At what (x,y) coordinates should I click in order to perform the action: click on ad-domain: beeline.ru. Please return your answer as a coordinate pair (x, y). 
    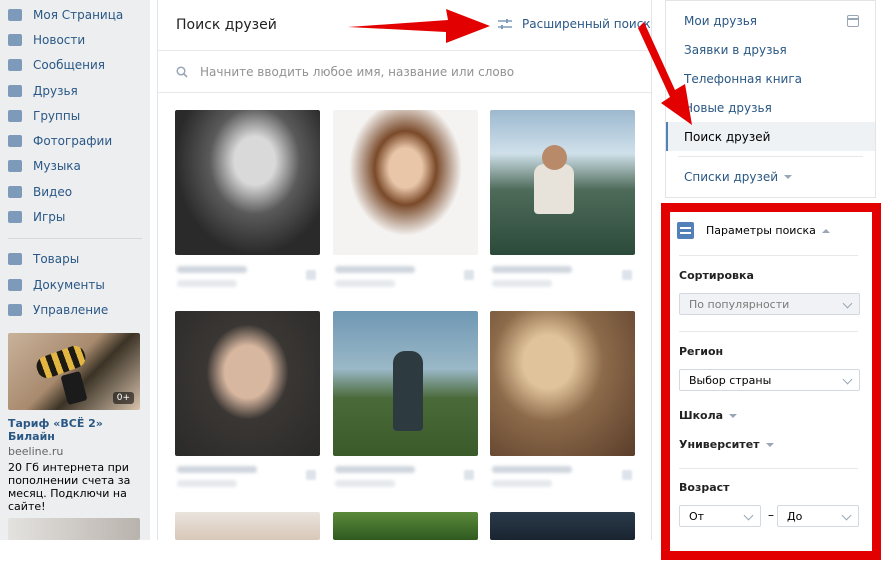
    Looking at the image, I should click on (36, 451).